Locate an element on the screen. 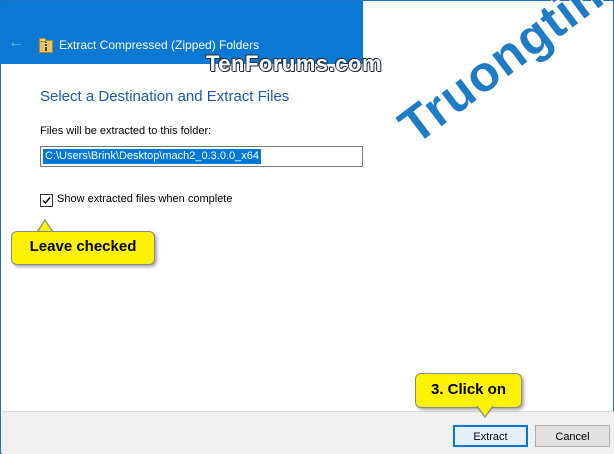 Image resolution: width=614 pixels, height=454 pixels. click-extract-callout: 3. Click on is located at coordinates (468, 390).